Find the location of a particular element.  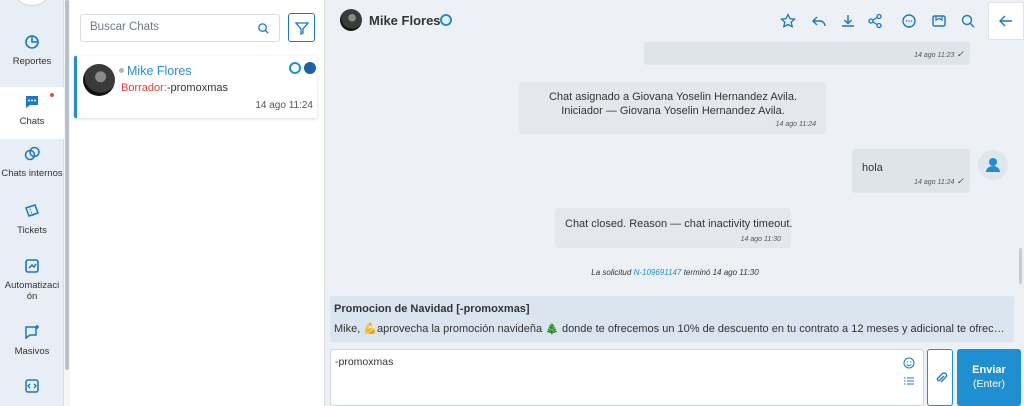

internal-chat-icon is located at coordinates (32, 153).